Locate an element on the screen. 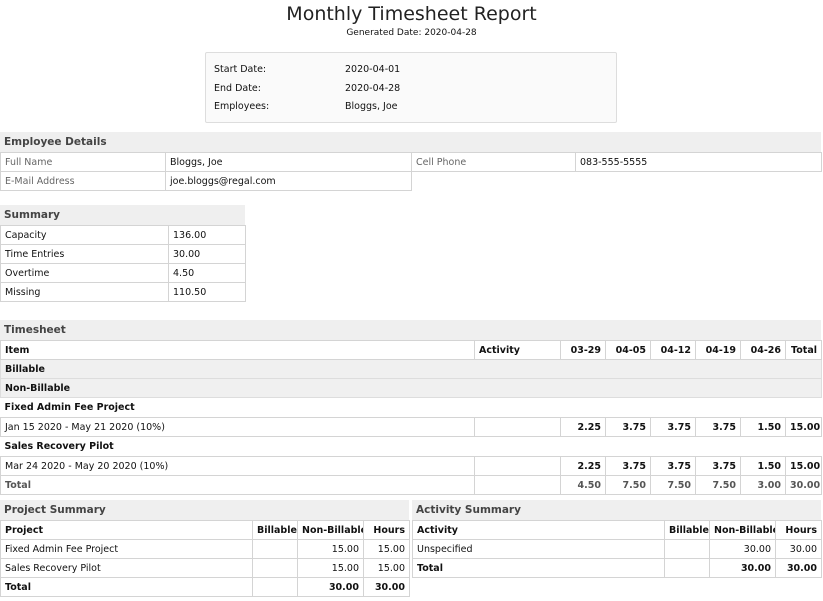 The image size is (823, 601). total-week-2: 7.50 is located at coordinates (628, 485).